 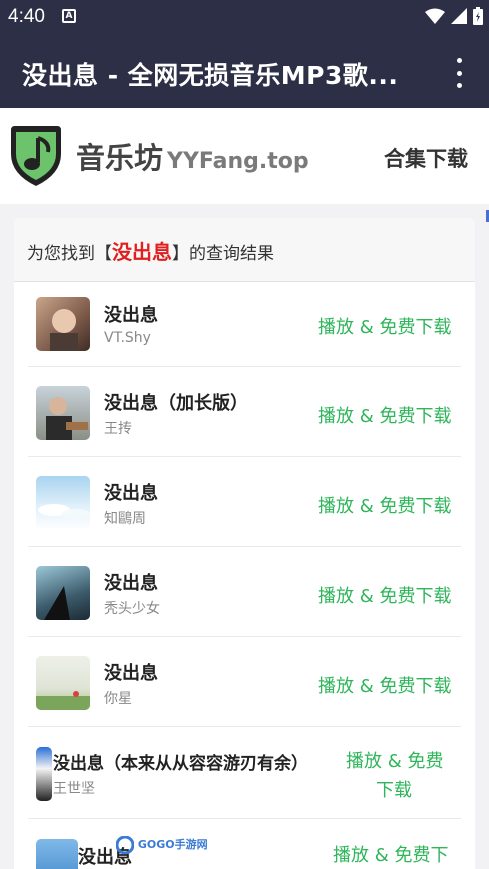 What do you see at coordinates (394, 760) in the screenshot?
I see `play-download-button: 播放 & 免费` at bounding box center [394, 760].